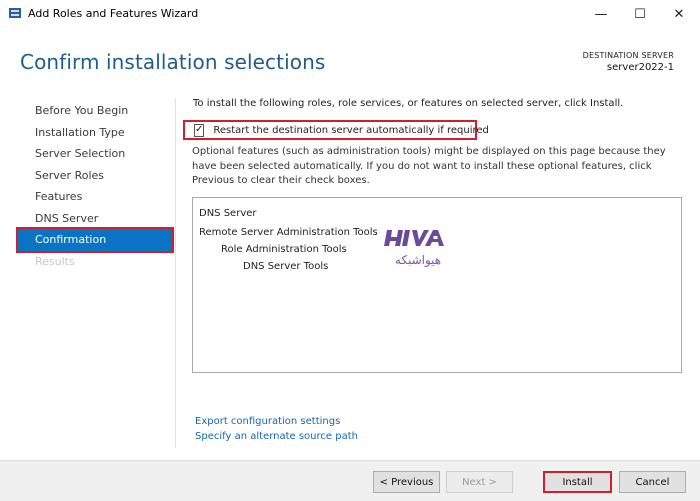  What do you see at coordinates (284, 249) in the screenshot?
I see `list-item: Role Administration Tools` at bounding box center [284, 249].